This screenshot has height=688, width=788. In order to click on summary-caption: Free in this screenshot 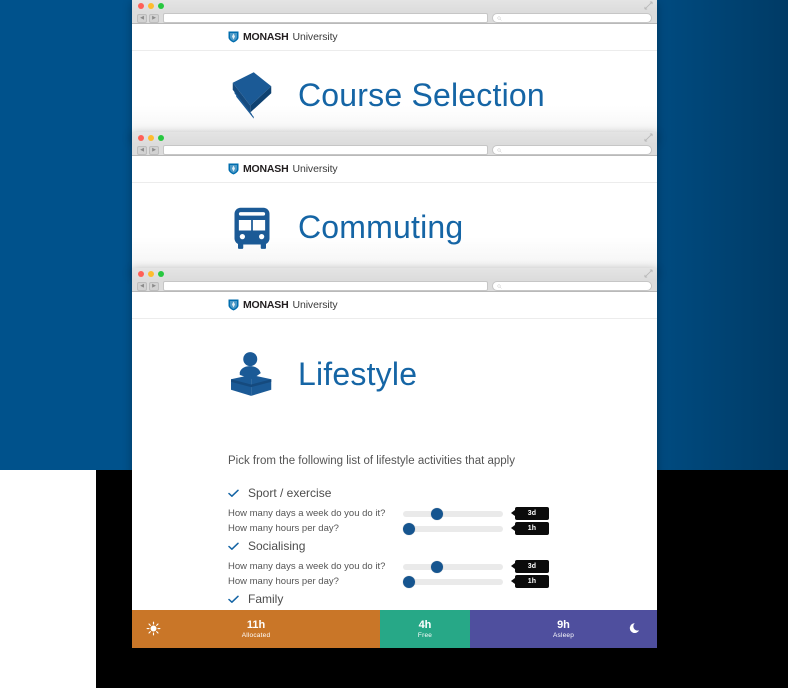, I will do `click(425, 635)`.